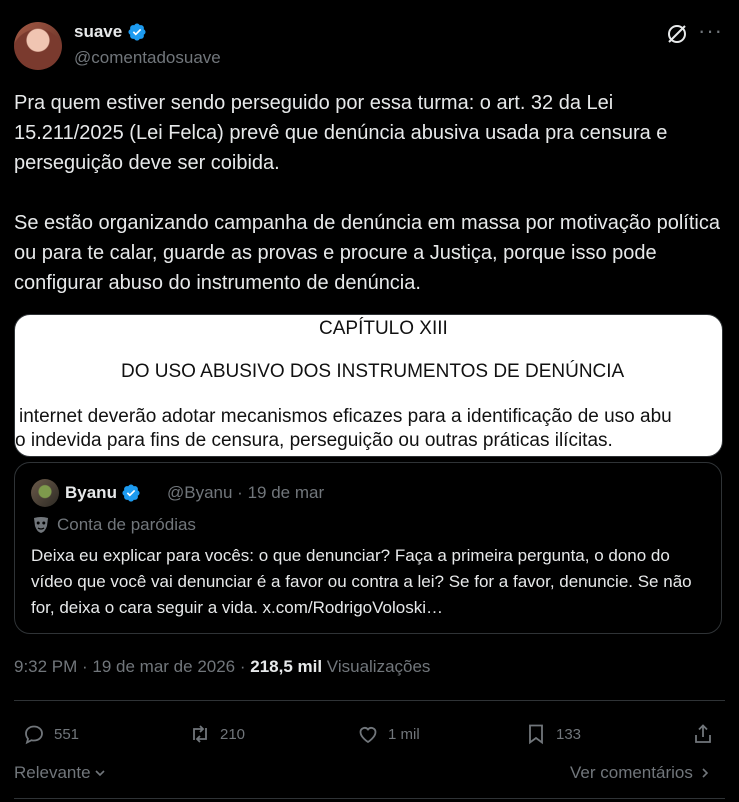 The width and height of the screenshot is (739, 802). I want to click on repost-count: 210, so click(233, 734).